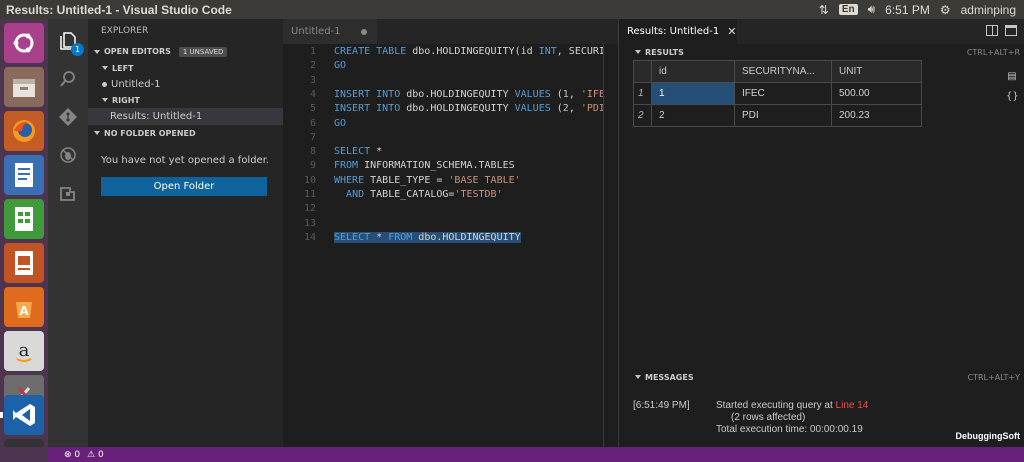 The image size is (1024, 462). I want to click on group-left: LEFT, so click(185, 68).